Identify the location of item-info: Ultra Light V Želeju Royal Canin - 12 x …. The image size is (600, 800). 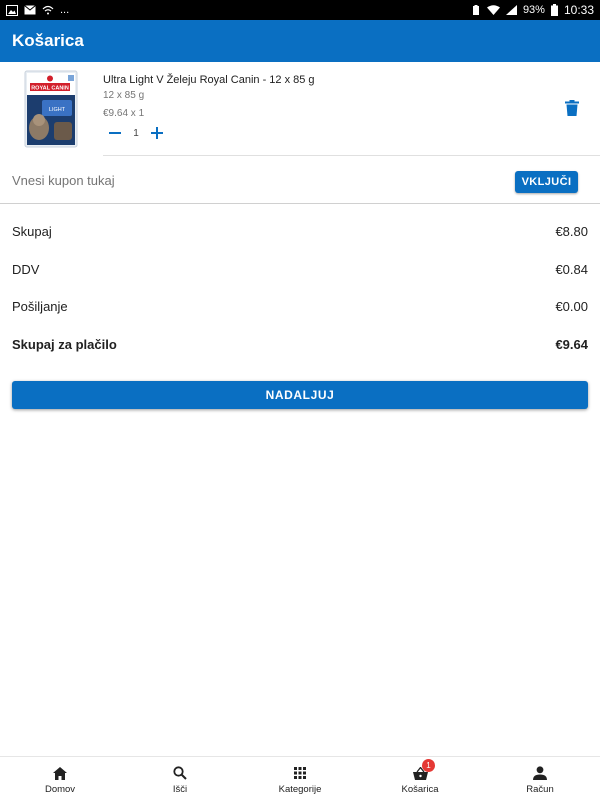
(209, 96).